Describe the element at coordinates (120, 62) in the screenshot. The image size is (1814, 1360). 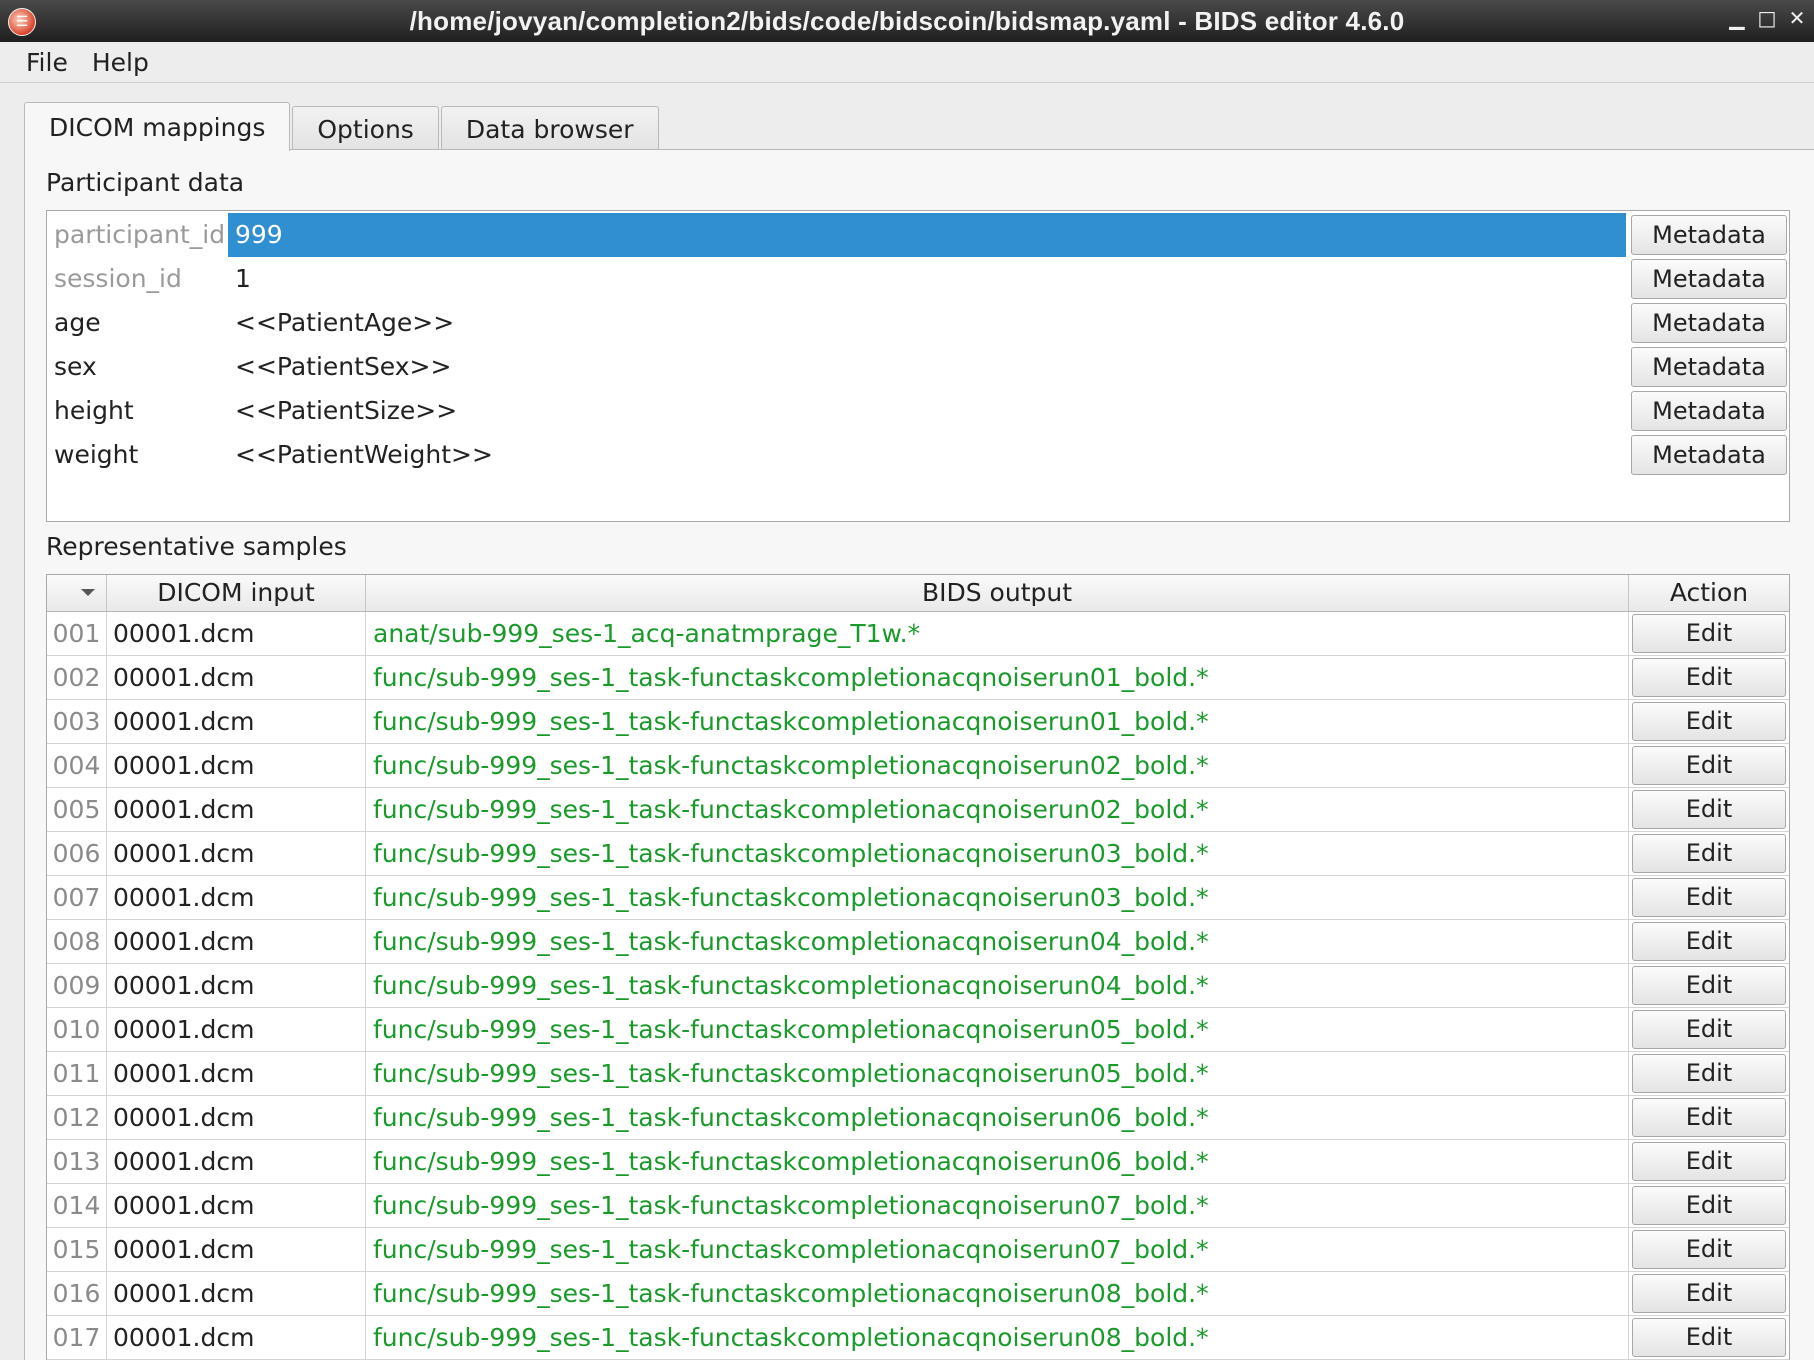
I see `menu-help: Help` at that location.